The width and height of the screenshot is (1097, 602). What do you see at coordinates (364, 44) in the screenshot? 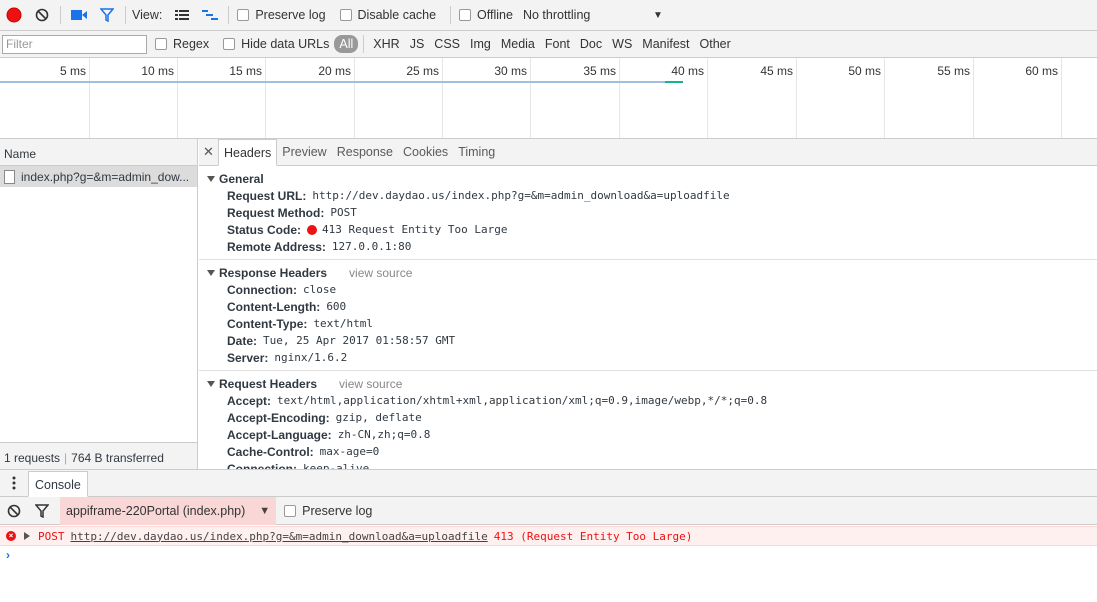
I see `filter-divider` at bounding box center [364, 44].